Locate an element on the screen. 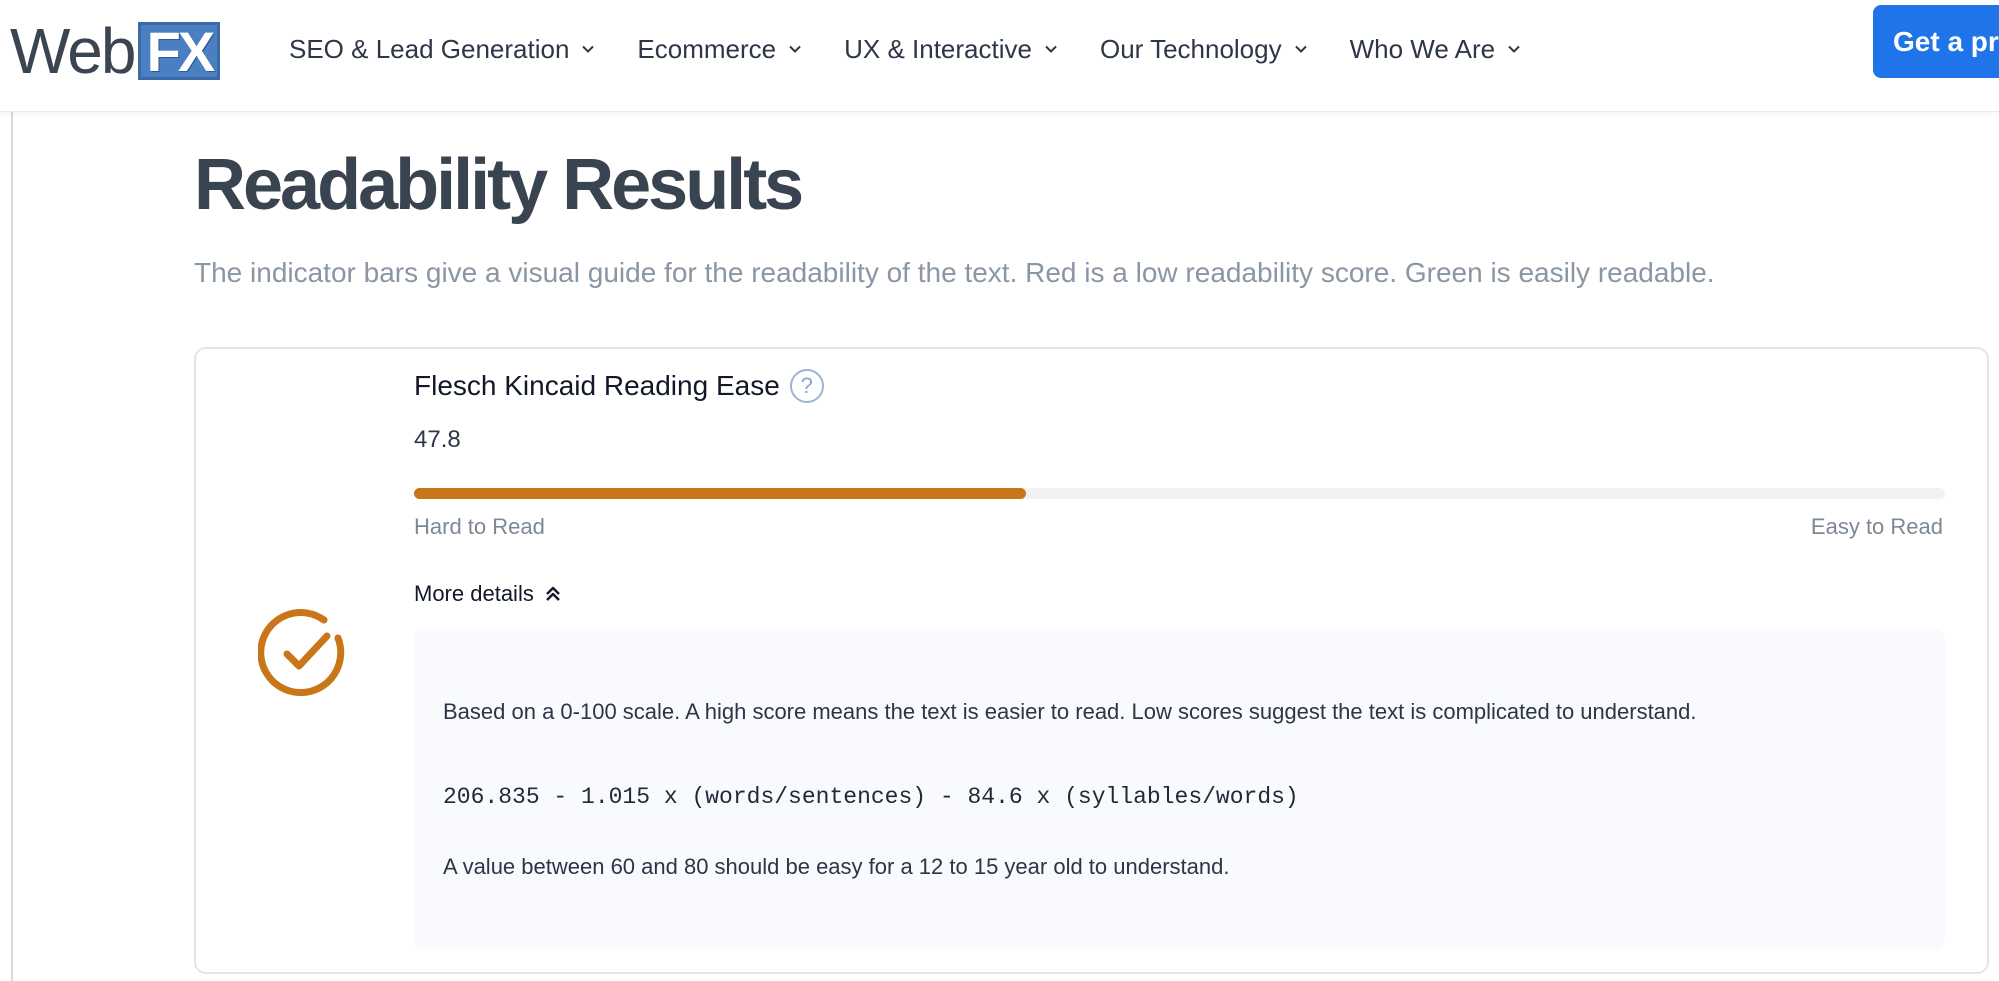 This screenshot has height=981, width=1999. webfx-logo: Web FX is located at coordinates (115, 51).